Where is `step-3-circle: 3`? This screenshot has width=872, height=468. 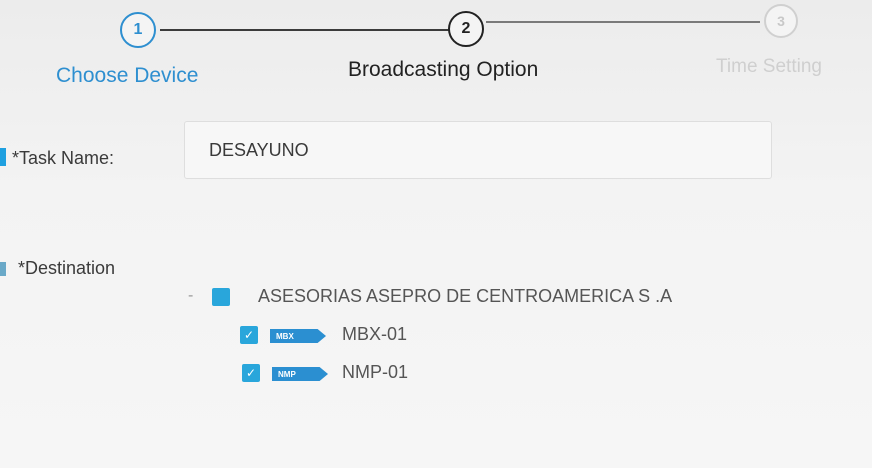
step-3-circle: 3 is located at coordinates (781, 21).